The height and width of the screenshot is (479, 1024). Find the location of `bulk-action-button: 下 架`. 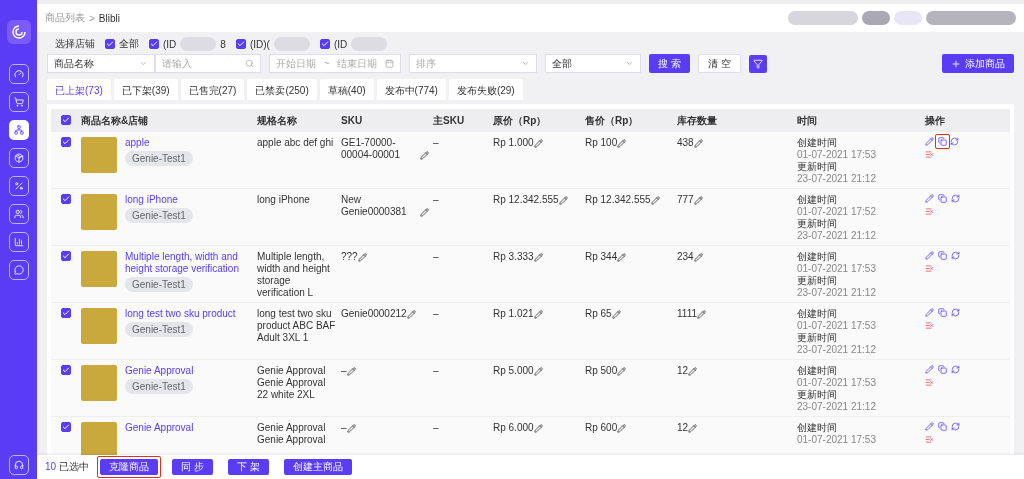

bulk-action-button: 下 架 is located at coordinates (248, 467).